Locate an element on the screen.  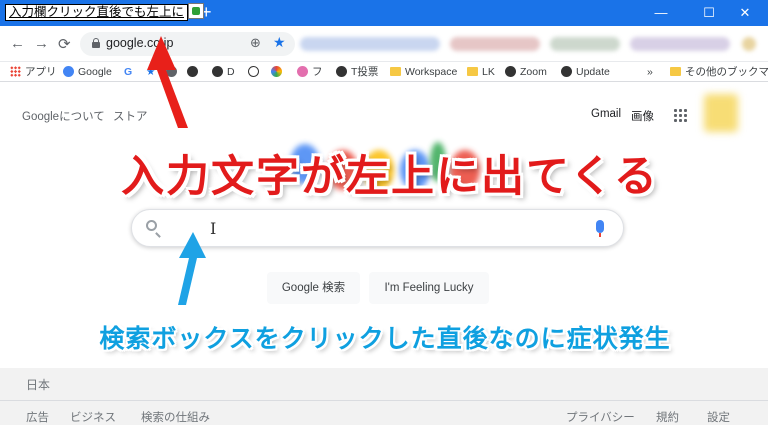
site-icon is located at coordinates (171, 71).